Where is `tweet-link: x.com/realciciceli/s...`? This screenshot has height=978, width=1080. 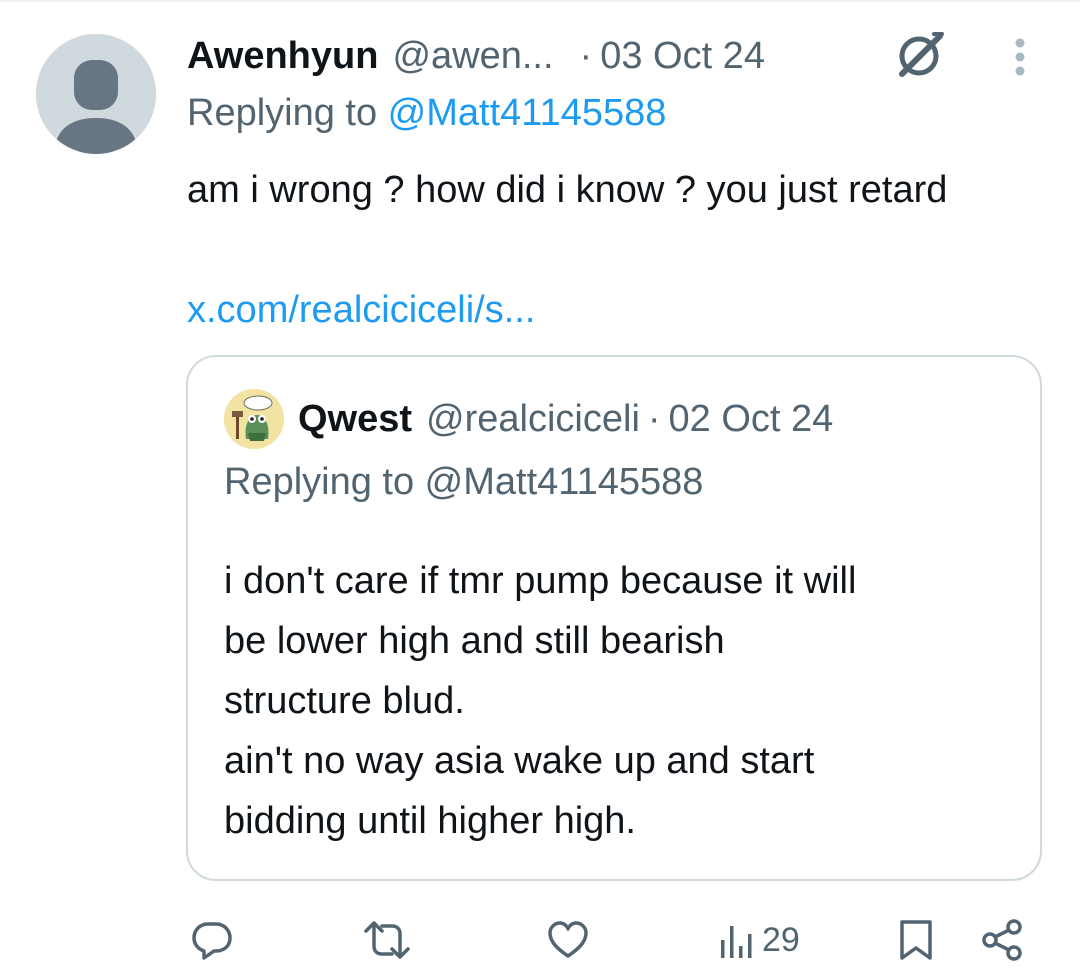 tweet-link: x.com/realciciceli/s... is located at coordinates (361, 310).